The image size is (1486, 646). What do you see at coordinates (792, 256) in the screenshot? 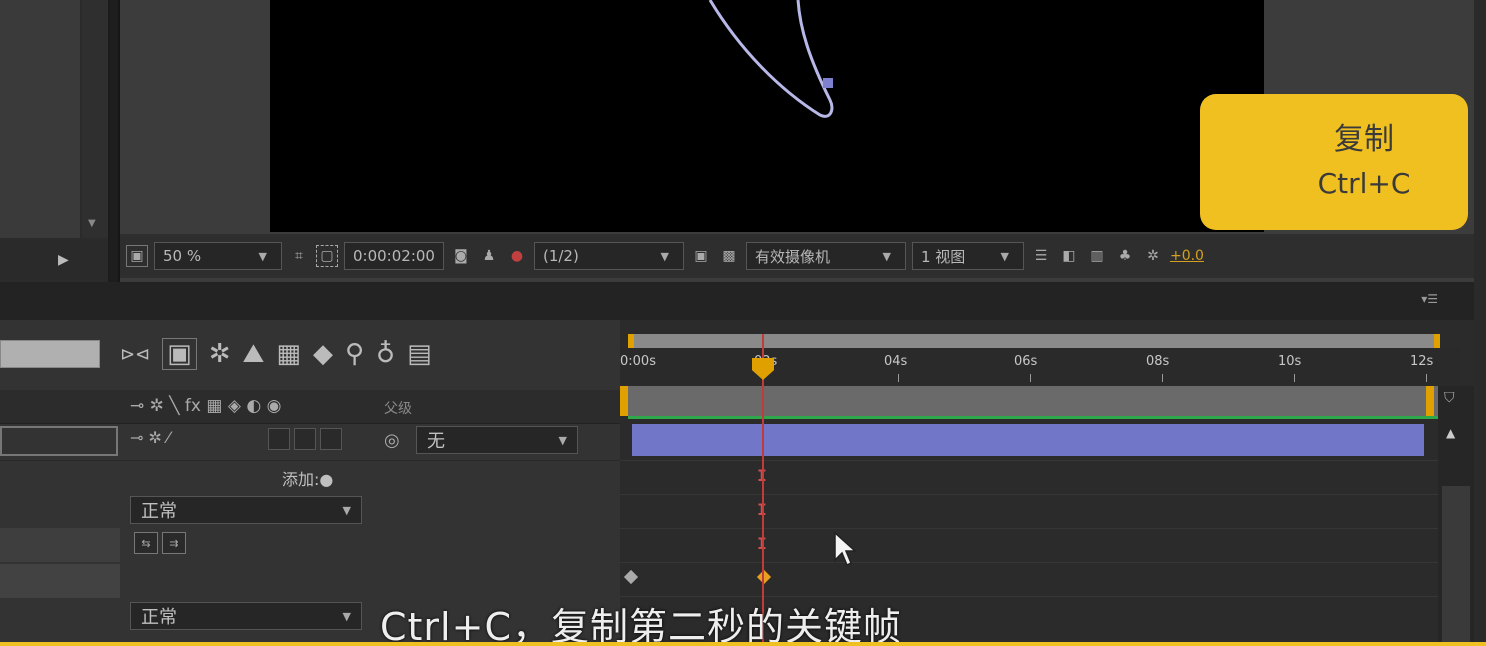
I see `camera-value: 有效摄像机` at bounding box center [792, 256].